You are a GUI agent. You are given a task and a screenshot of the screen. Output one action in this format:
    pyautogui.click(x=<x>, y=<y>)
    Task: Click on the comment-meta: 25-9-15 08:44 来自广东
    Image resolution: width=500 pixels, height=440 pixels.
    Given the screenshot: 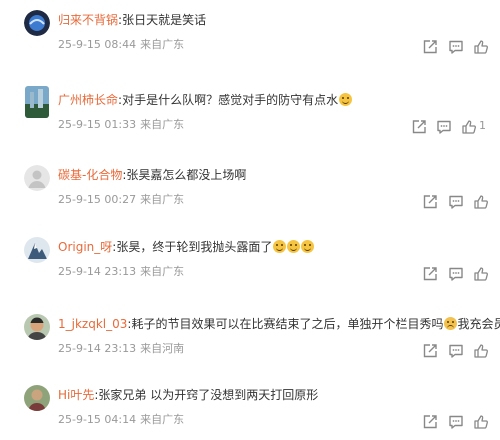 What is the action you would take?
    pyautogui.click(x=121, y=45)
    